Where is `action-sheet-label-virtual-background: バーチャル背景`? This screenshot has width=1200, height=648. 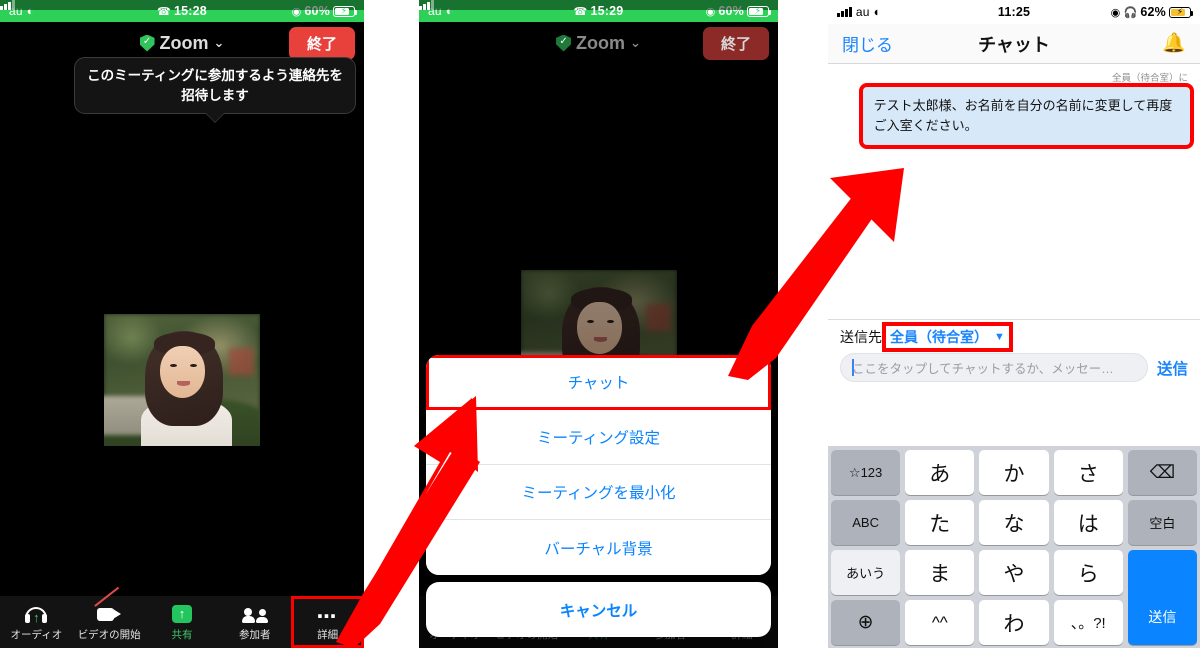 action-sheet-label-virtual-background: バーチャル背景 is located at coordinates (598, 549).